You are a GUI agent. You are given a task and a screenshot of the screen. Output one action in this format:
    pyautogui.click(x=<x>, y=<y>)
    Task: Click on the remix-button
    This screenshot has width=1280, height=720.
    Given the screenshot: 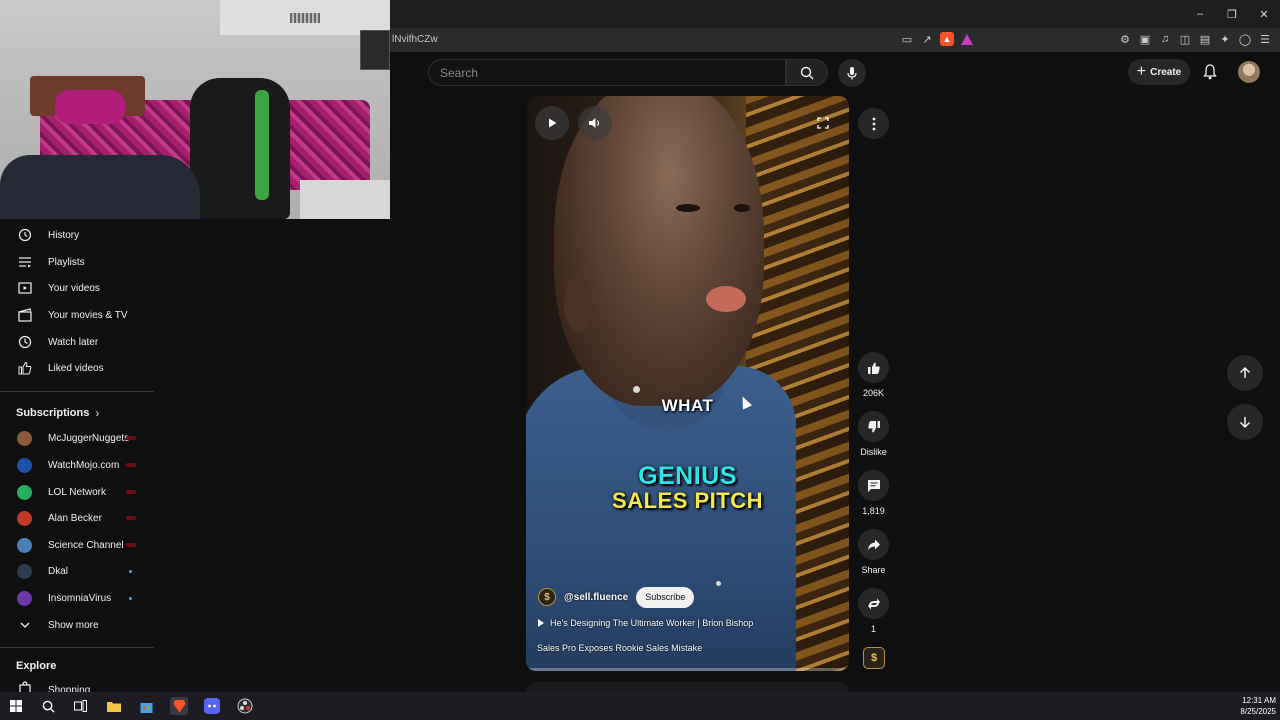 What is the action you would take?
    pyautogui.click(x=873, y=603)
    